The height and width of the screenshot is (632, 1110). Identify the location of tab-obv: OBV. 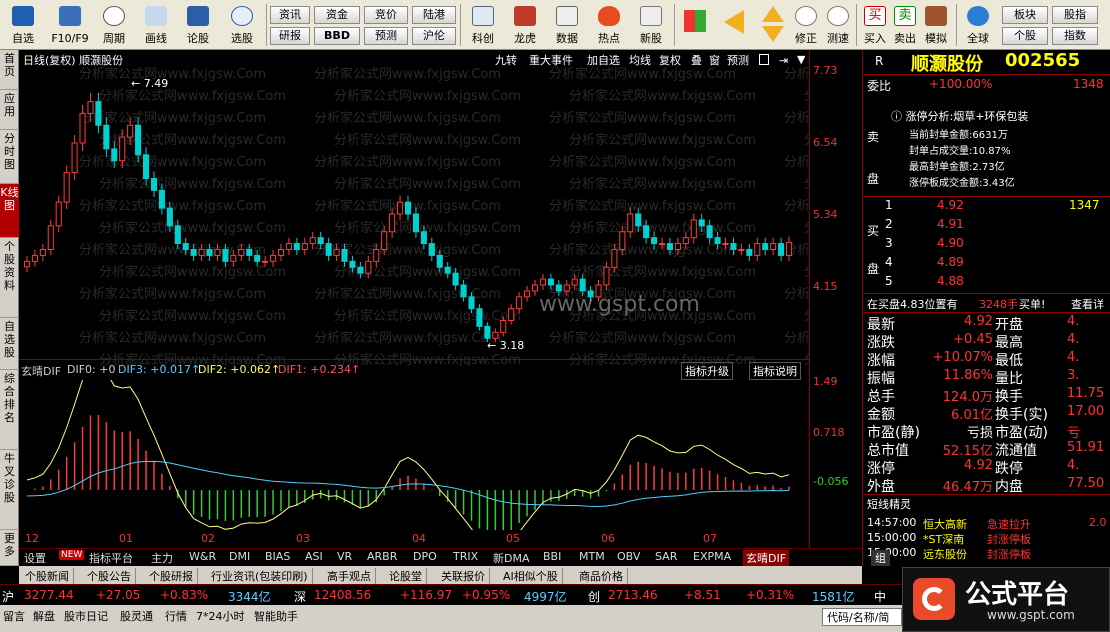
(628, 556).